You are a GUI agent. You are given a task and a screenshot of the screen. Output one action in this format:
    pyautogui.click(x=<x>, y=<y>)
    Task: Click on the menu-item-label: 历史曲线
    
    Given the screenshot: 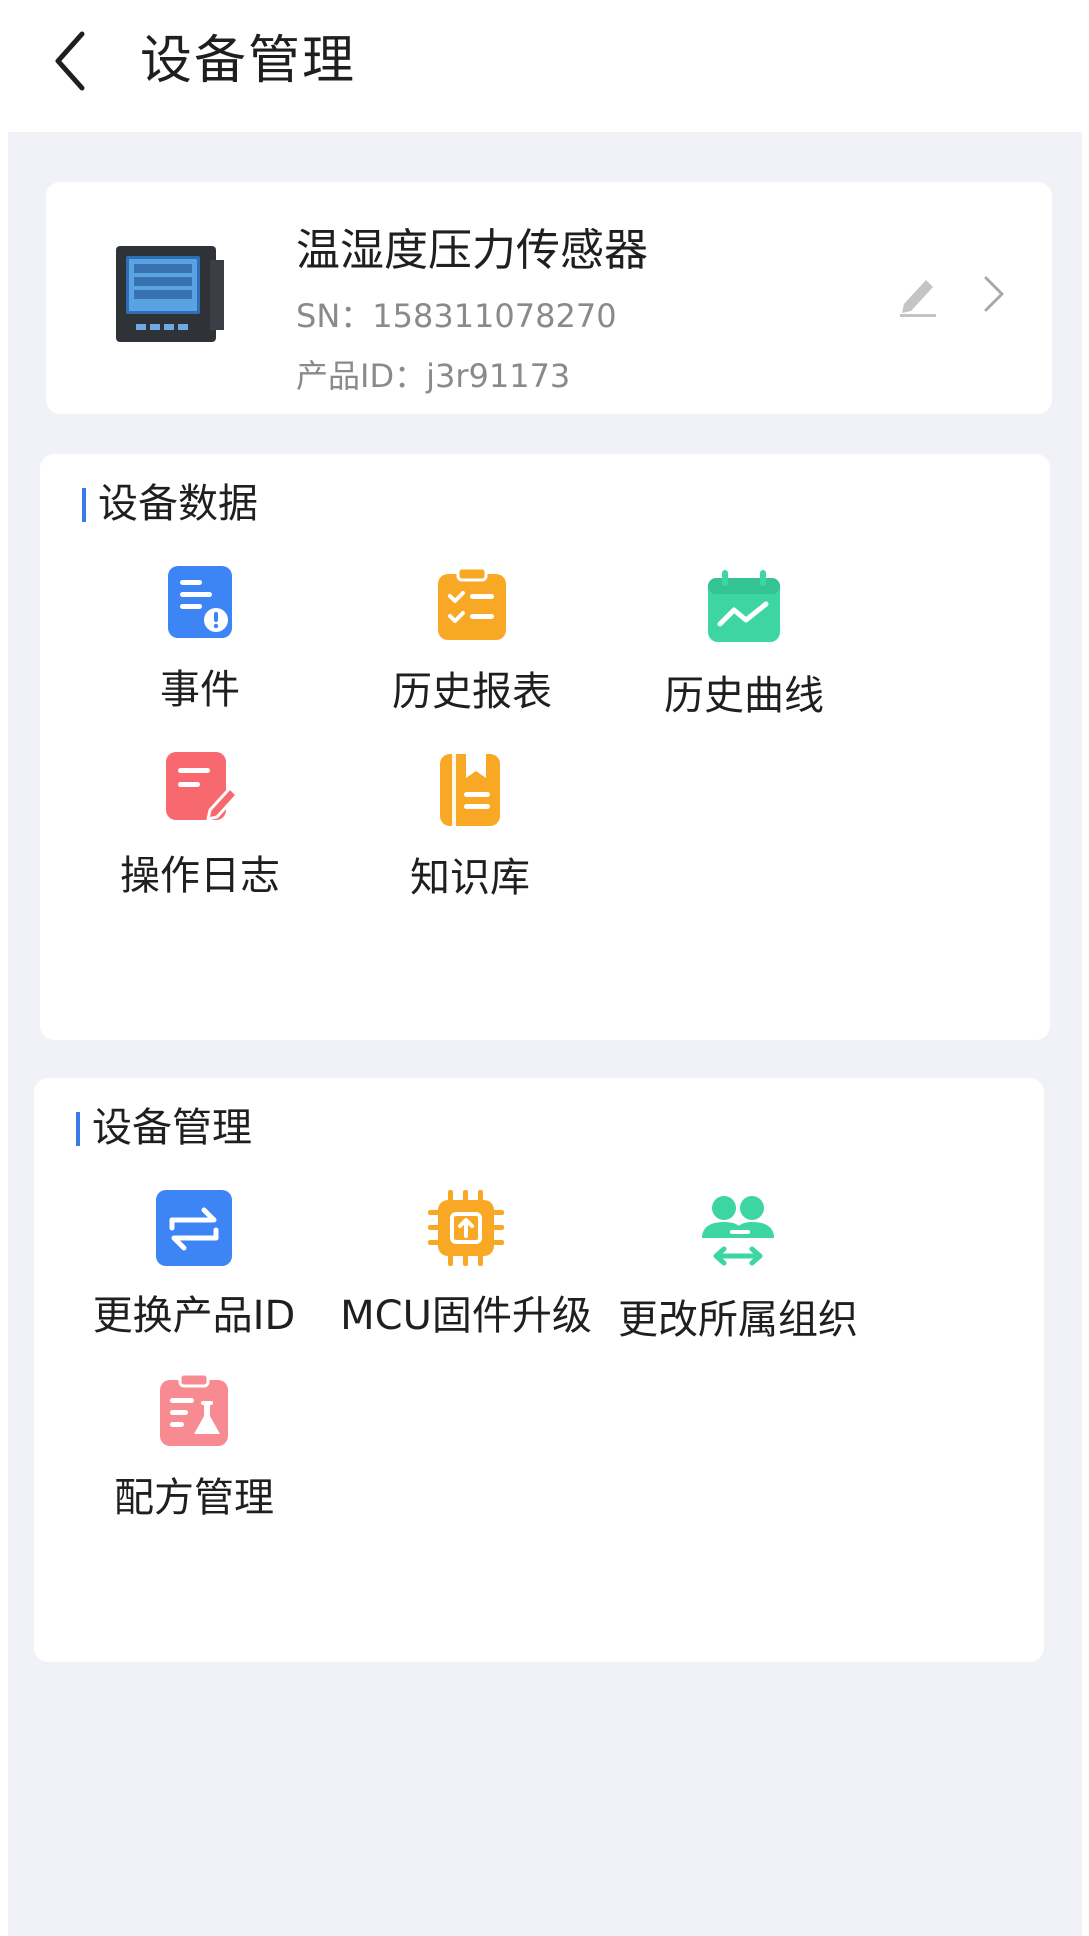 What is the action you would take?
    pyautogui.click(x=744, y=696)
    